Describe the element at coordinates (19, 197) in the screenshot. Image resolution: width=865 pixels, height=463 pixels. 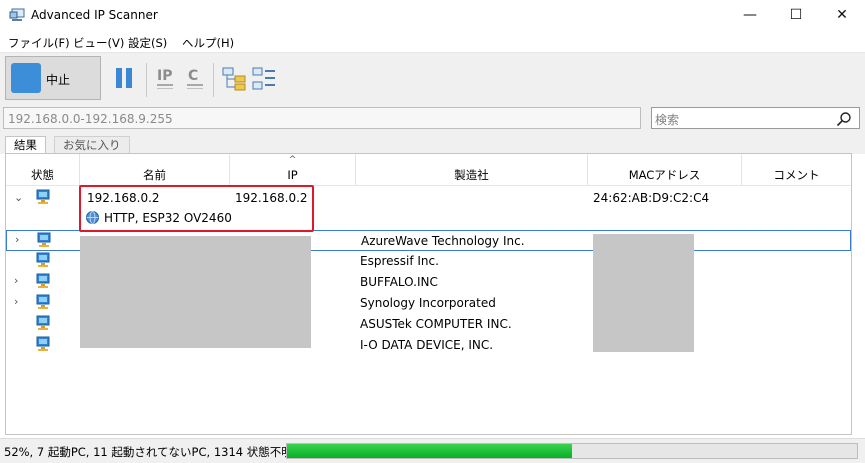
I see `collapse-chevron-icon: ⌄` at that location.